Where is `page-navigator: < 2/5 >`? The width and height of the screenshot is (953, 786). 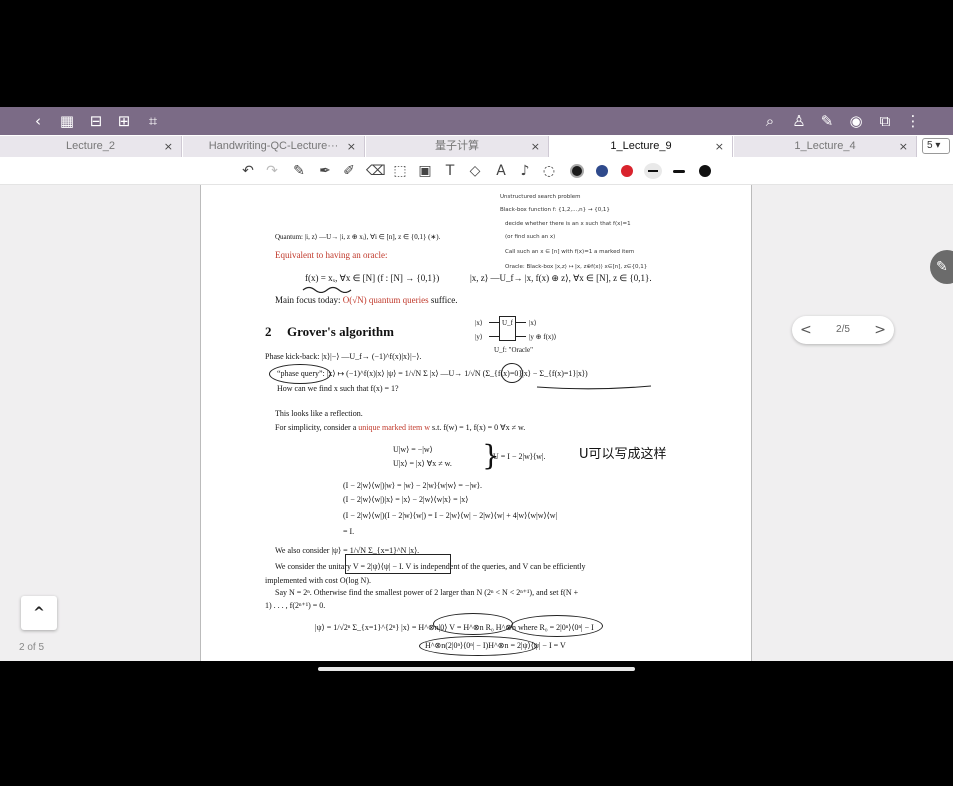 page-navigator: < 2/5 > is located at coordinates (843, 330).